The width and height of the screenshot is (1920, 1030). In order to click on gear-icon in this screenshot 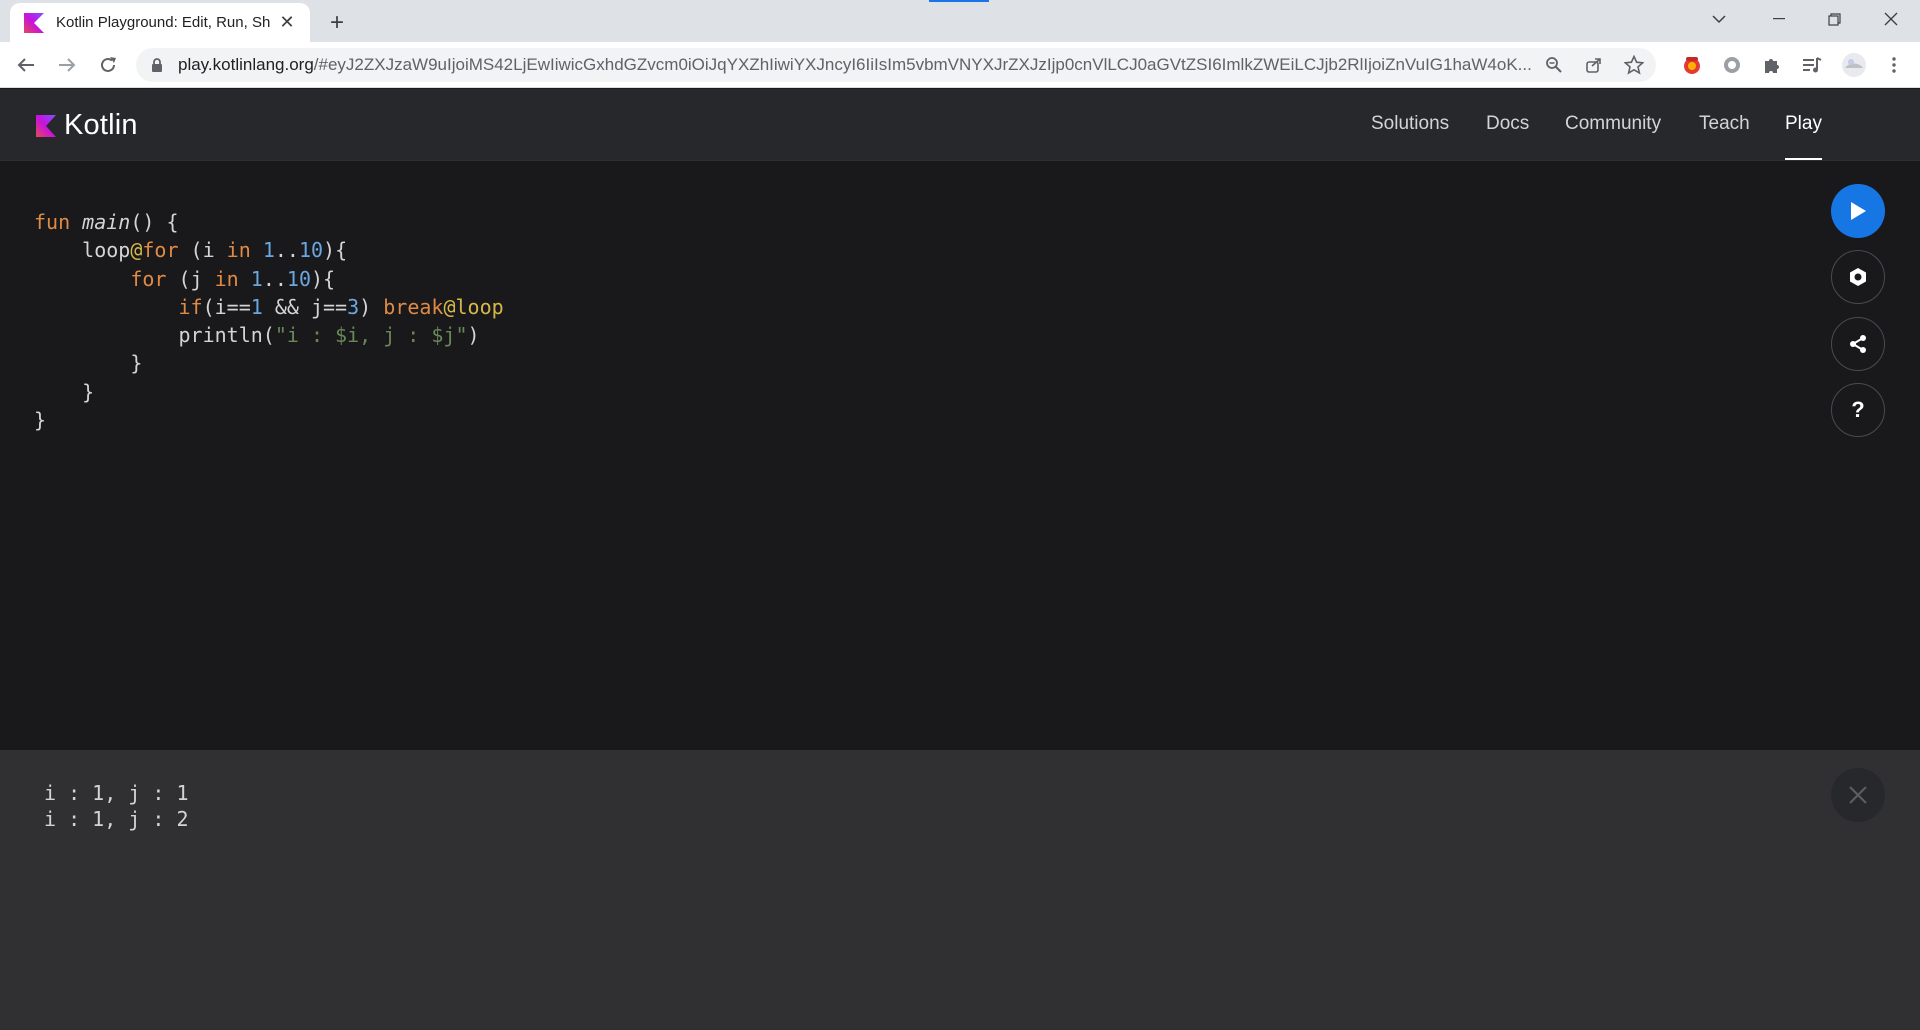, I will do `click(1858, 277)`.